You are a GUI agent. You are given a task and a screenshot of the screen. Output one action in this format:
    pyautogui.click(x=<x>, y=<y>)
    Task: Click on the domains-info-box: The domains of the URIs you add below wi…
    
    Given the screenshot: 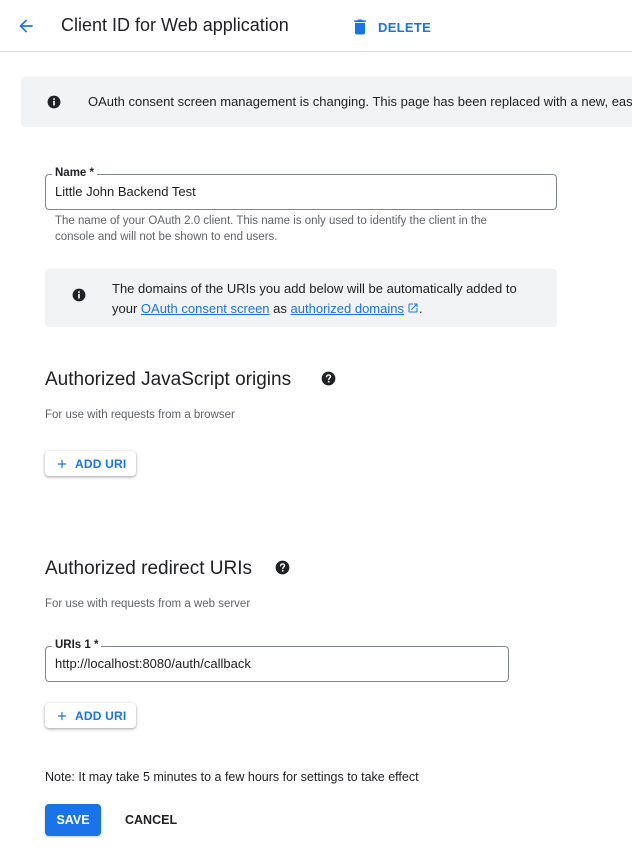 What is the action you would take?
    pyautogui.click(x=301, y=298)
    